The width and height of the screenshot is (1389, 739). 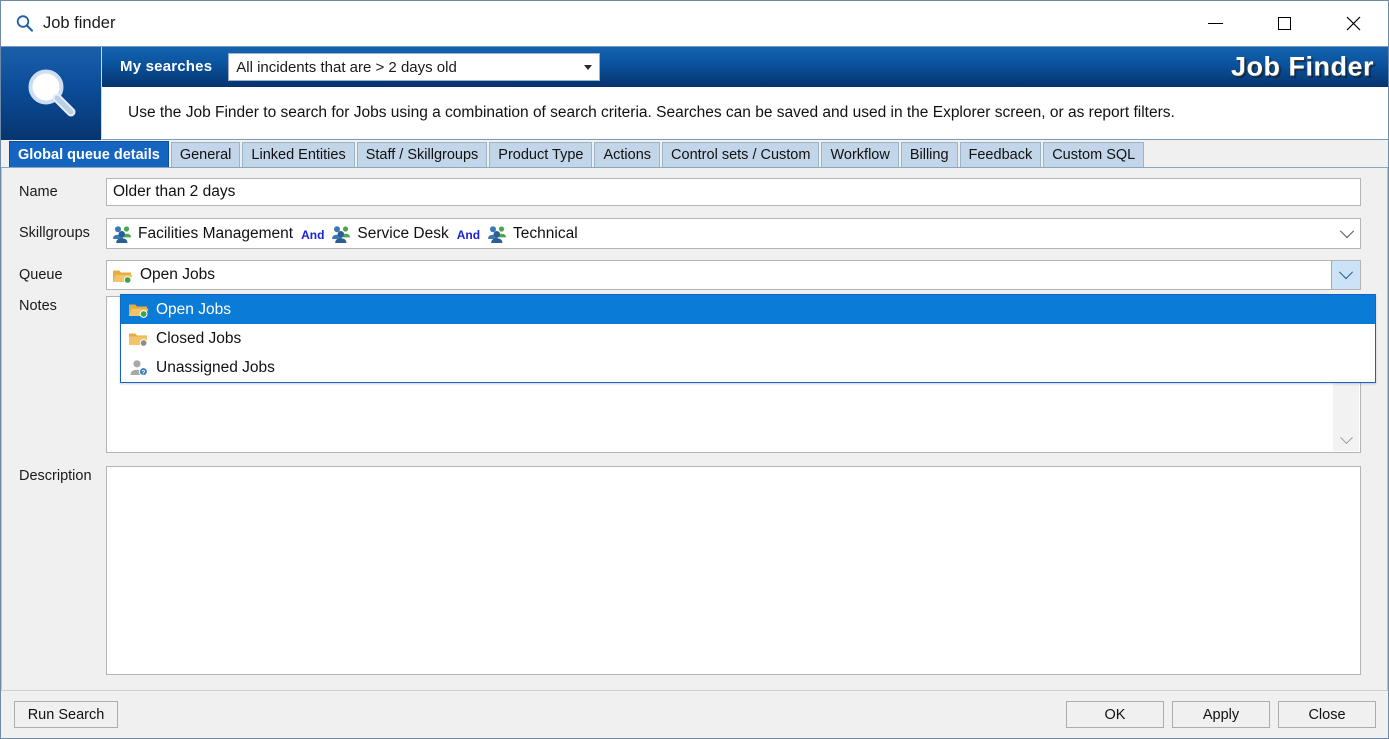 I want to click on footer-actions: OK Apply Close, so click(x=1221, y=714).